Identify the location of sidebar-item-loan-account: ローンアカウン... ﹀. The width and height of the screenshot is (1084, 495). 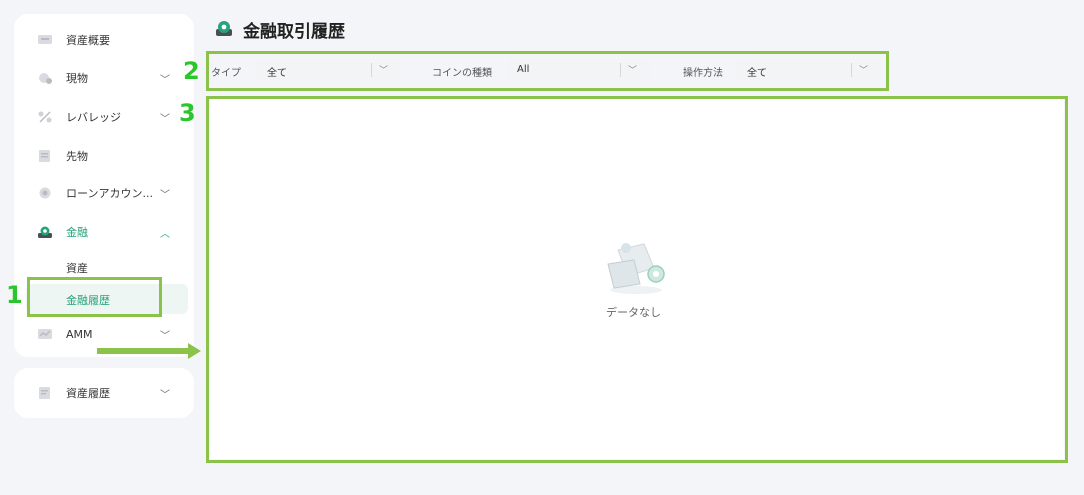
(104, 193).